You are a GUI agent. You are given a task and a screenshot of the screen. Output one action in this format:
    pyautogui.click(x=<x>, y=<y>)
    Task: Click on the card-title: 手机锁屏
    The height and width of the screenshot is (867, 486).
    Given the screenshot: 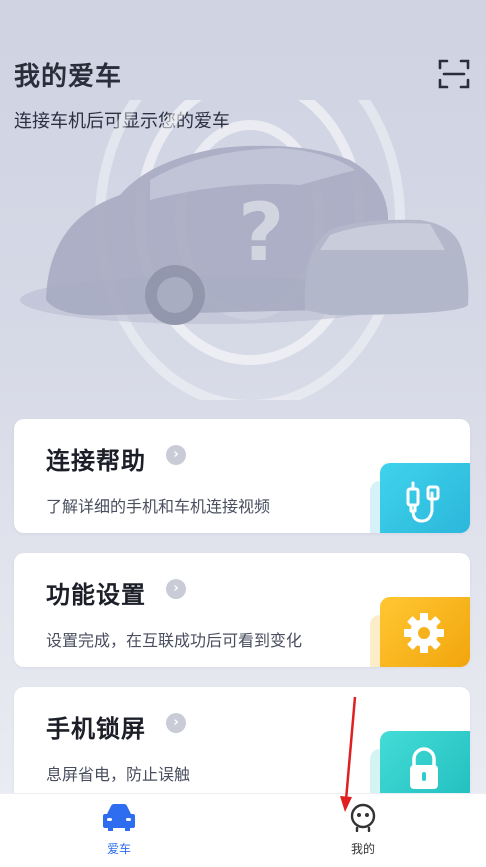 What is the action you would take?
    pyautogui.click(x=96, y=729)
    